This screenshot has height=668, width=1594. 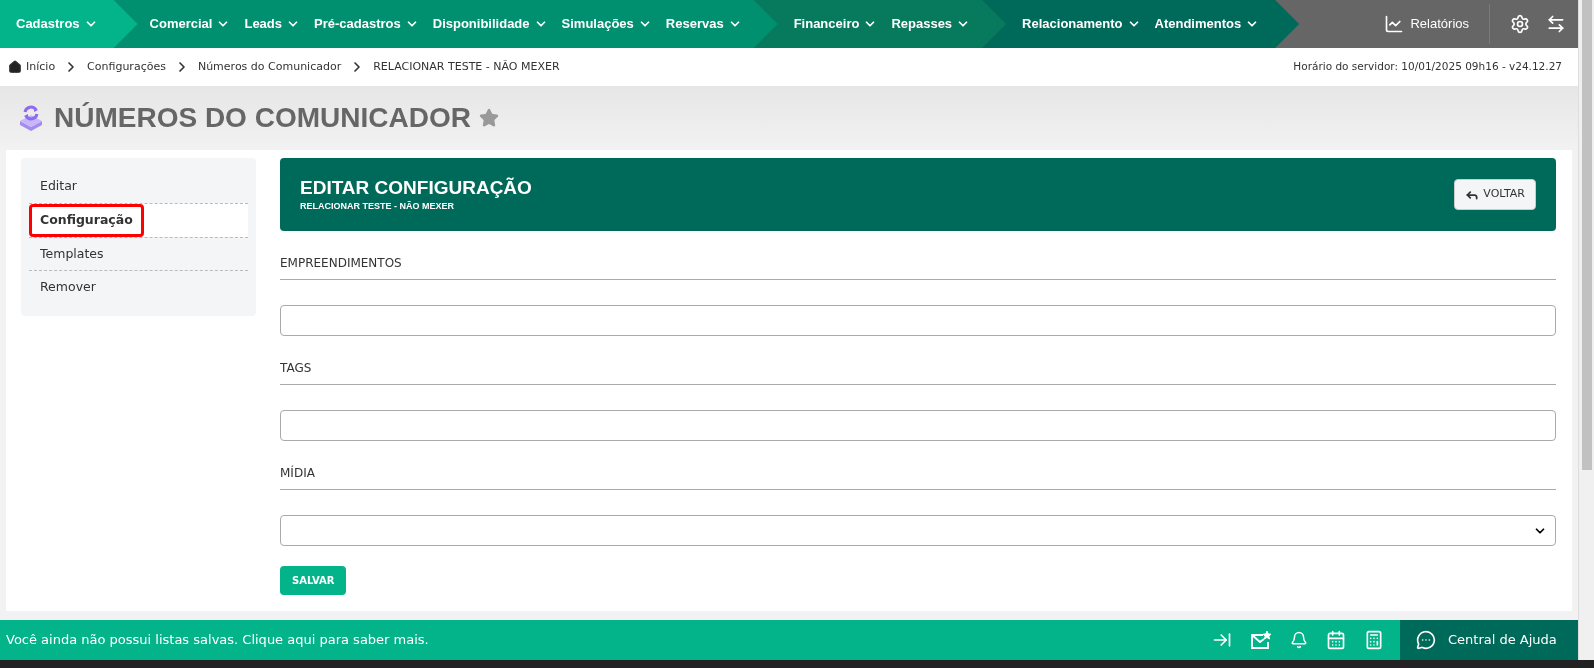 What do you see at coordinates (269, 67) in the screenshot?
I see `breadcrumb-link: Números do Comunicador` at bounding box center [269, 67].